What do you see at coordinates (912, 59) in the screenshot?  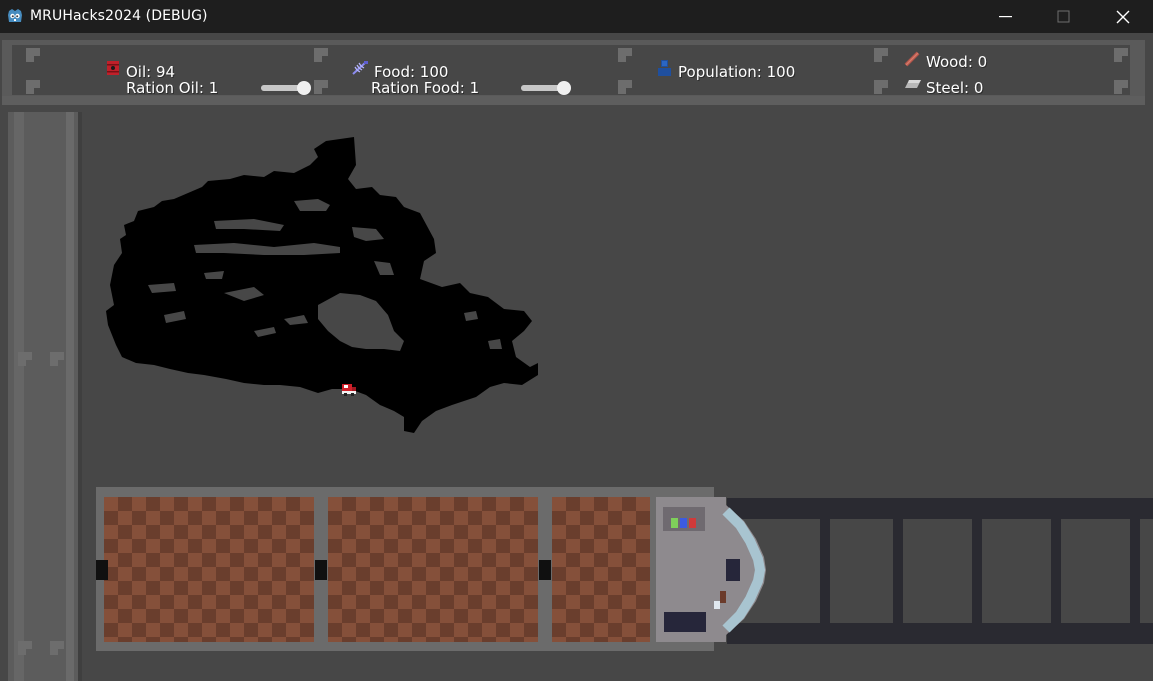 I see `plank-icon` at bounding box center [912, 59].